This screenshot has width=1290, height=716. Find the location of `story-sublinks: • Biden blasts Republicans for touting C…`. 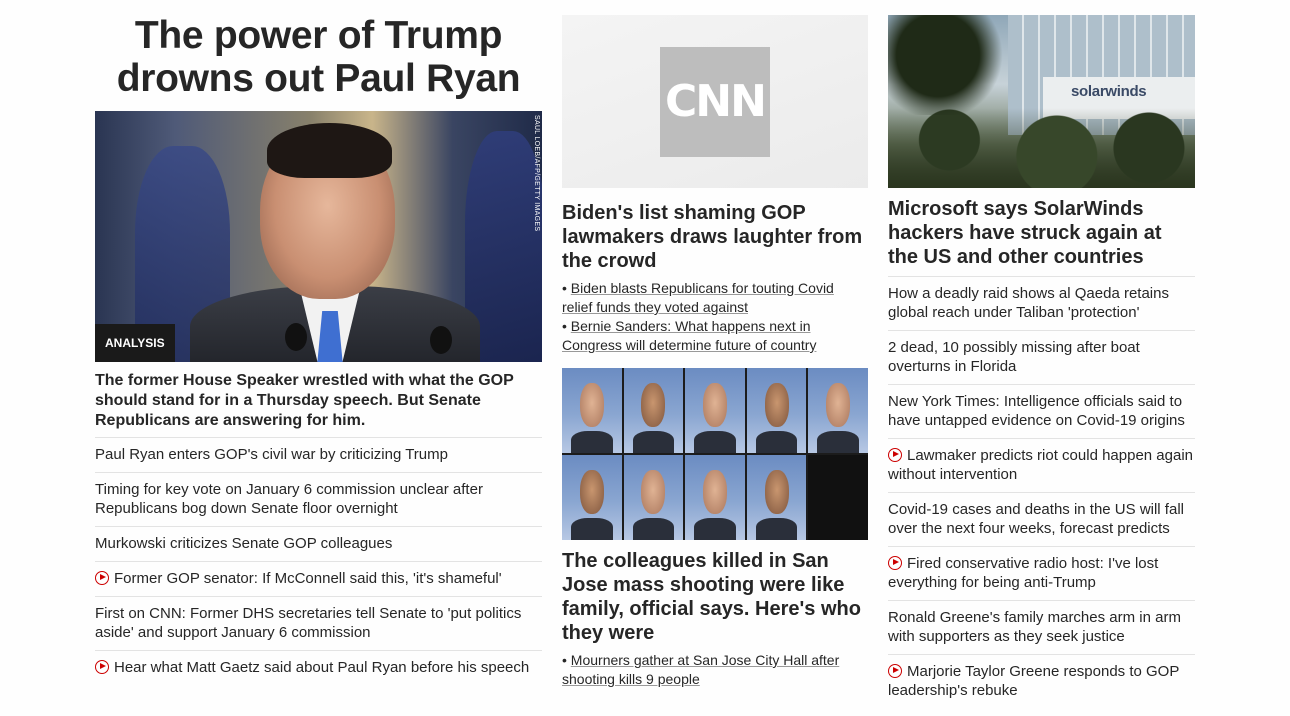

story-sublinks: • Biden blasts Republicans for touting C… is located at coordinates (715, 317).